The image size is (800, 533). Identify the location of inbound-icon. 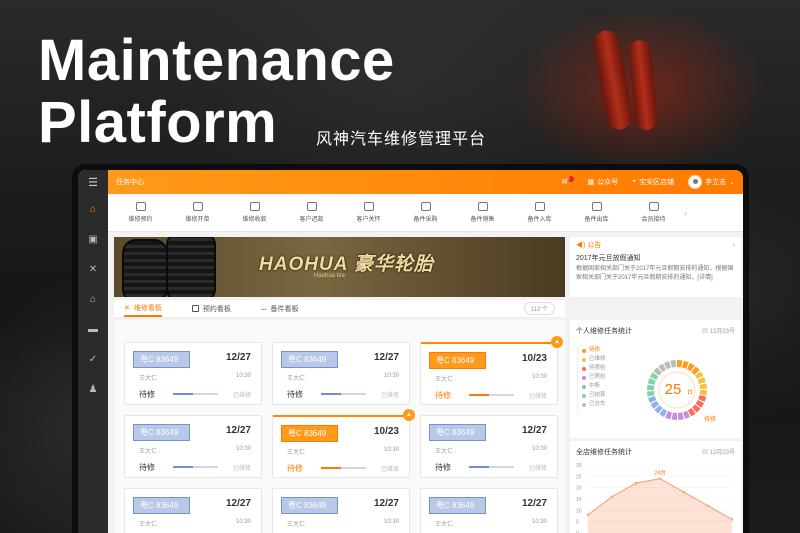
(539, 206).